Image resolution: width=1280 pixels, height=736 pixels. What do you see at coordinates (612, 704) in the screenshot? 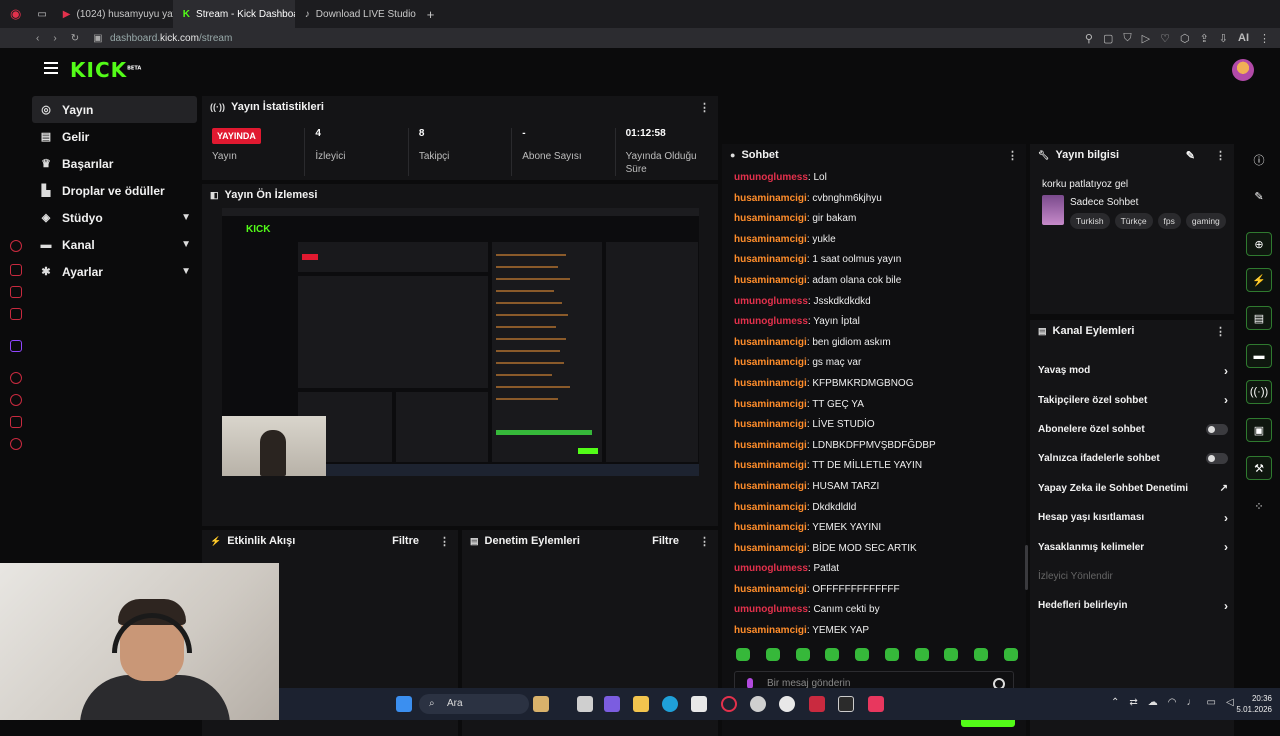
I see `copilot-icon` at bounding box center [612, 704].